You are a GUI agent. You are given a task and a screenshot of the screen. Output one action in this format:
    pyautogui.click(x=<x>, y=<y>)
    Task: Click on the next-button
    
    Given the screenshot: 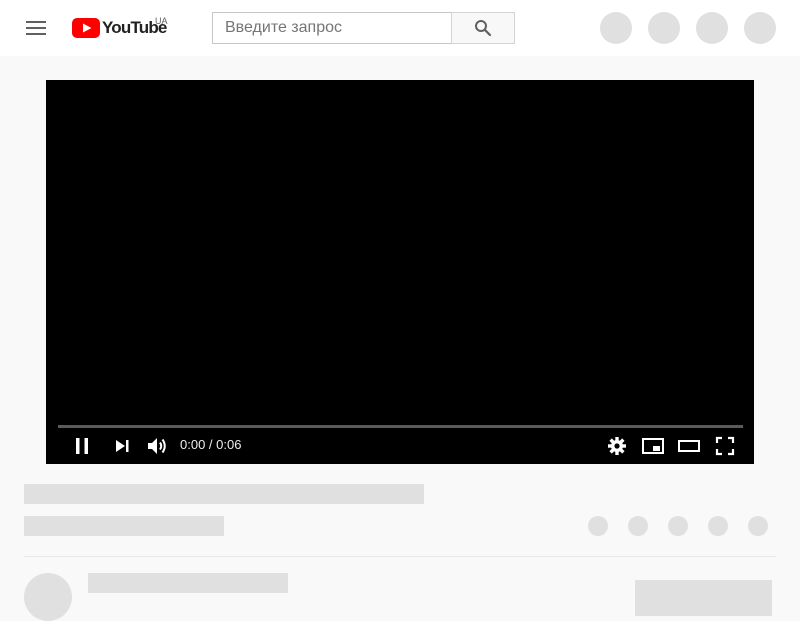 What is the action you would take?
    pyautogui.click(x=122, y=446)
    